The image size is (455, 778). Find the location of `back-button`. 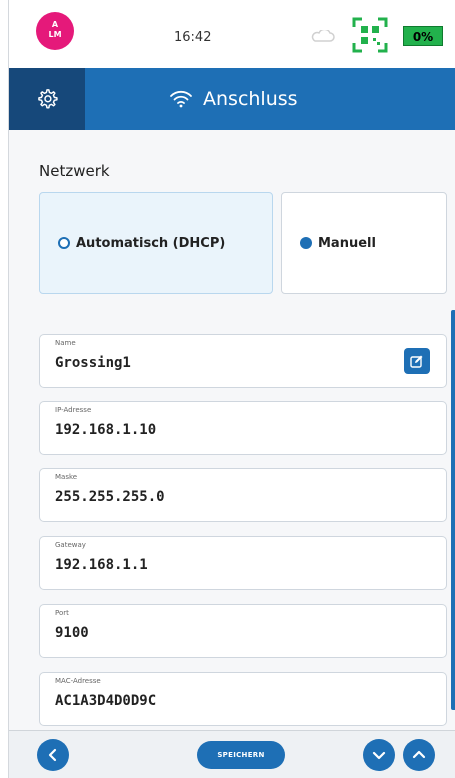

back-button is located at coordinates (53, 755).